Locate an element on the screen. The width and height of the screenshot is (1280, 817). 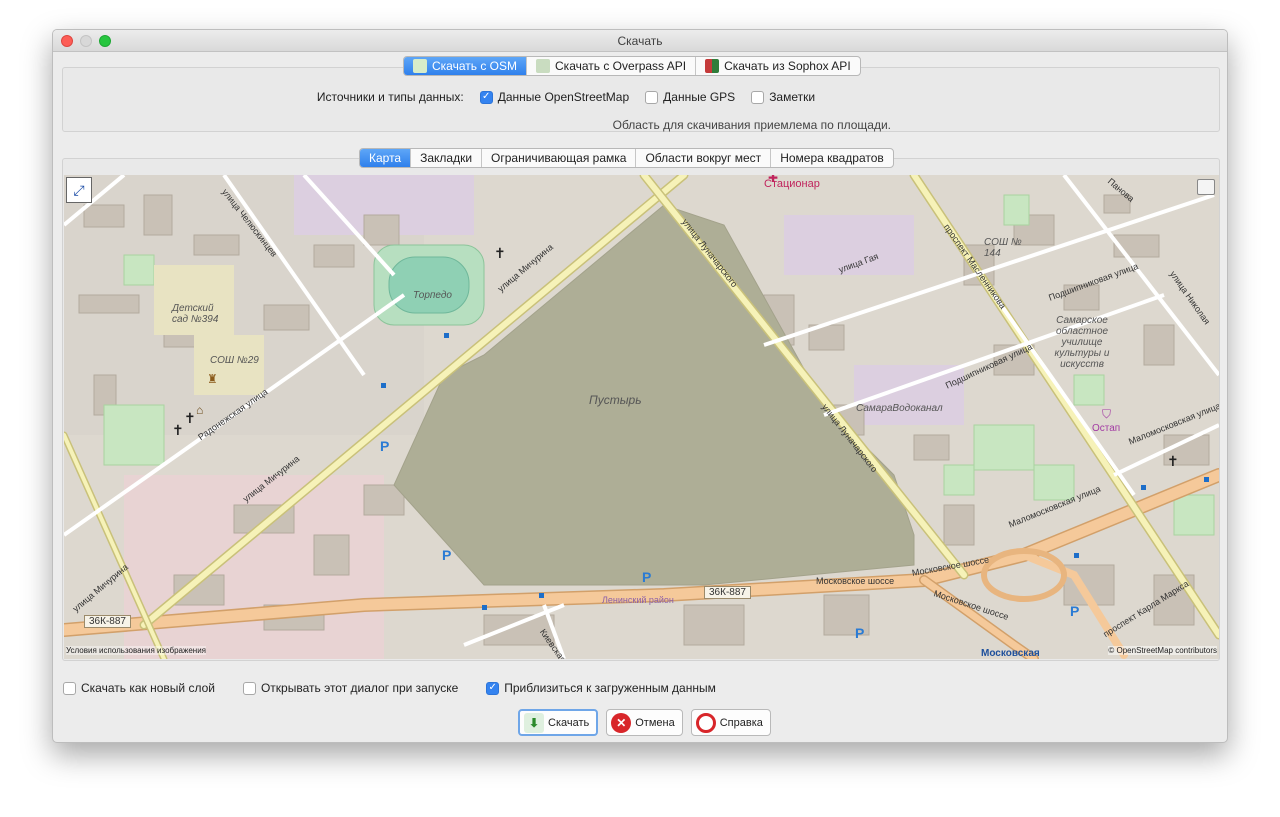
dialog-buttons: ⬇ Скачать ✕ Отмена Справка is located at coordinates (644, 722).